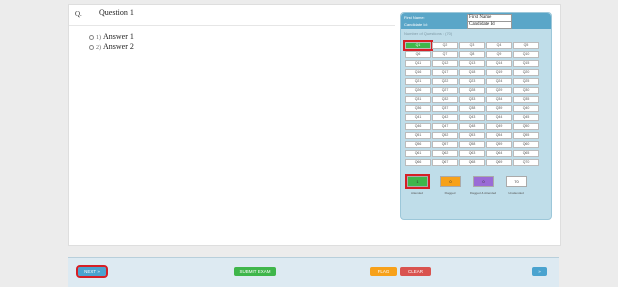  I want to click on clear-button: CLEAR, so click(415, 271).